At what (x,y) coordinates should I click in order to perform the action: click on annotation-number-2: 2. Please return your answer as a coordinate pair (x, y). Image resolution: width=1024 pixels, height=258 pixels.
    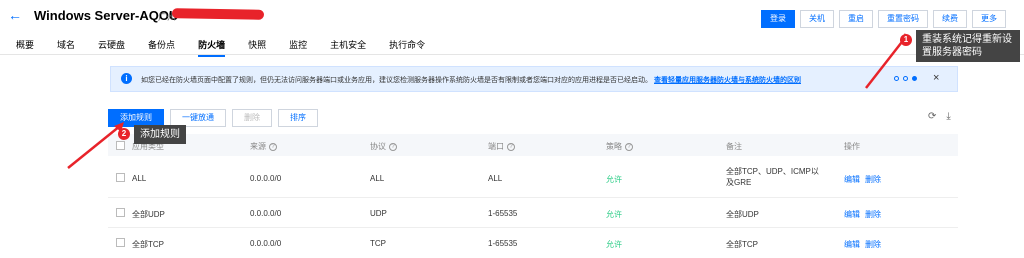
    Looking at the image, I should click on (124, 134).